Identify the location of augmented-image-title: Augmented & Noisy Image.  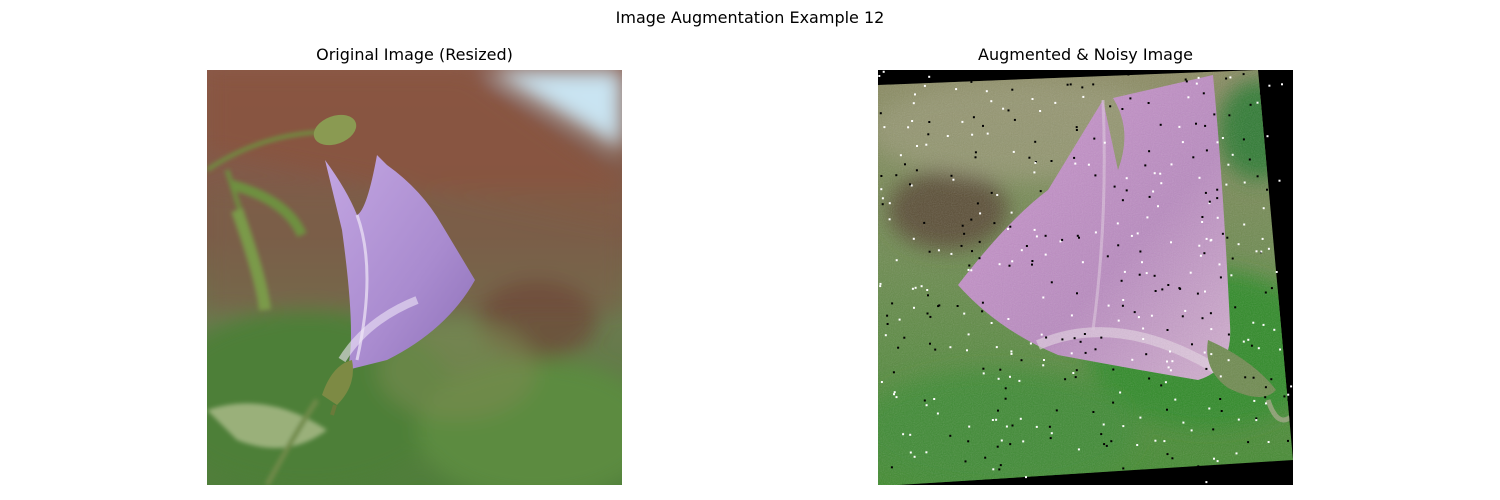
(1085, 54).